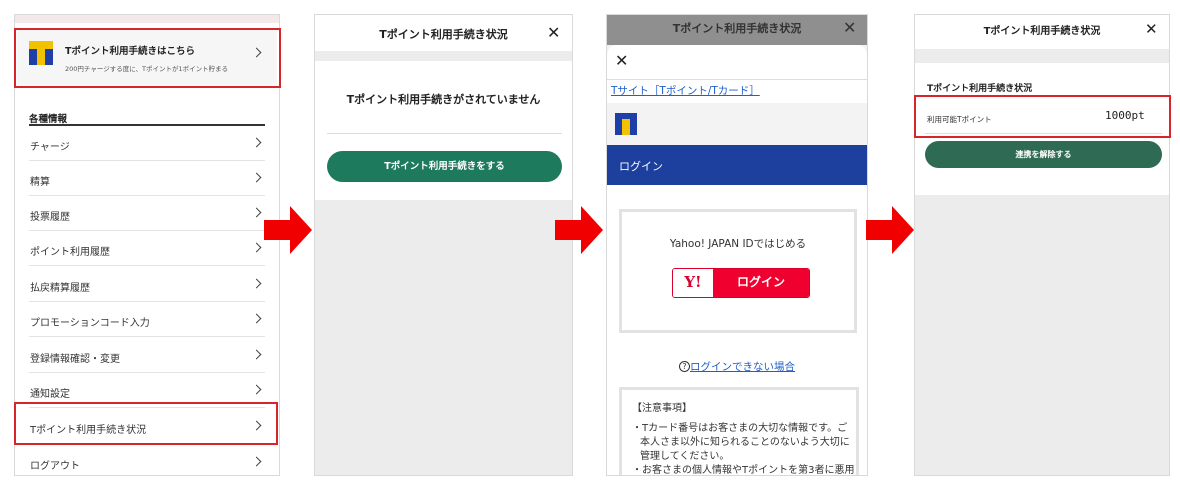 The height and width of the screenshot is (487, 1180). What do you see at coordinates (443, 99) in the screenshot?
I see `status-message: Tポイント利用手続きがされていません` at bounding box center [443, 99].